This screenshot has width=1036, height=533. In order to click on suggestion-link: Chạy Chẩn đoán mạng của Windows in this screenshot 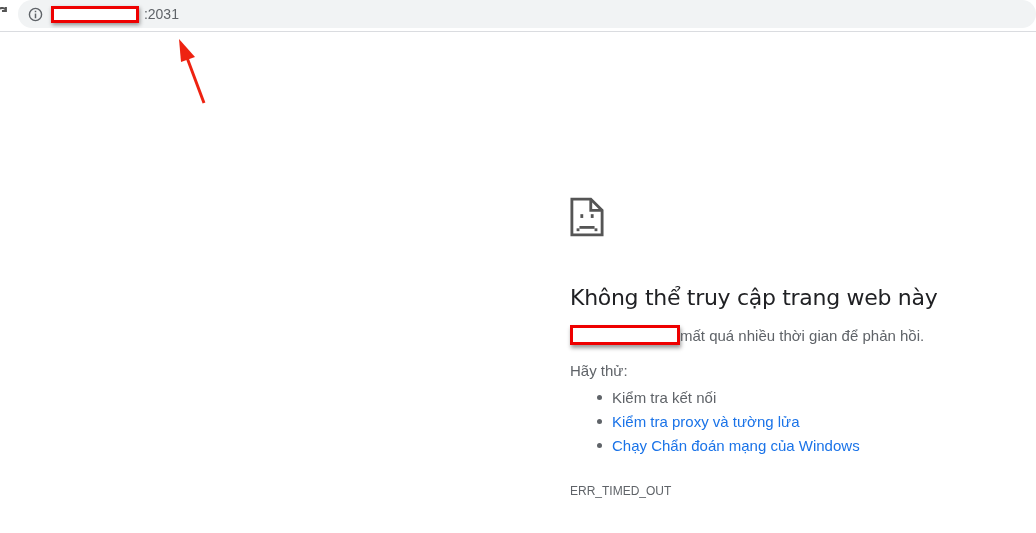, I will do `click(736, 445)`.